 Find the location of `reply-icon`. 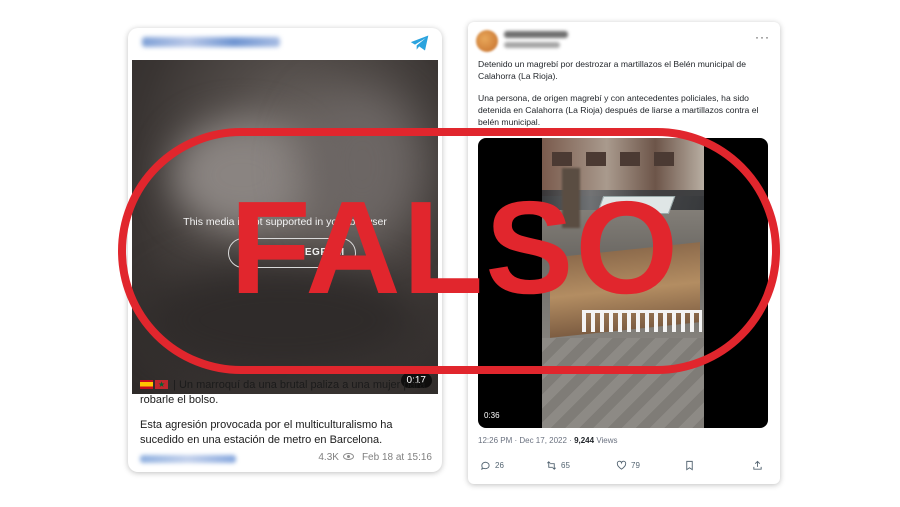

reply-icon is located at coordinates (485, 466).